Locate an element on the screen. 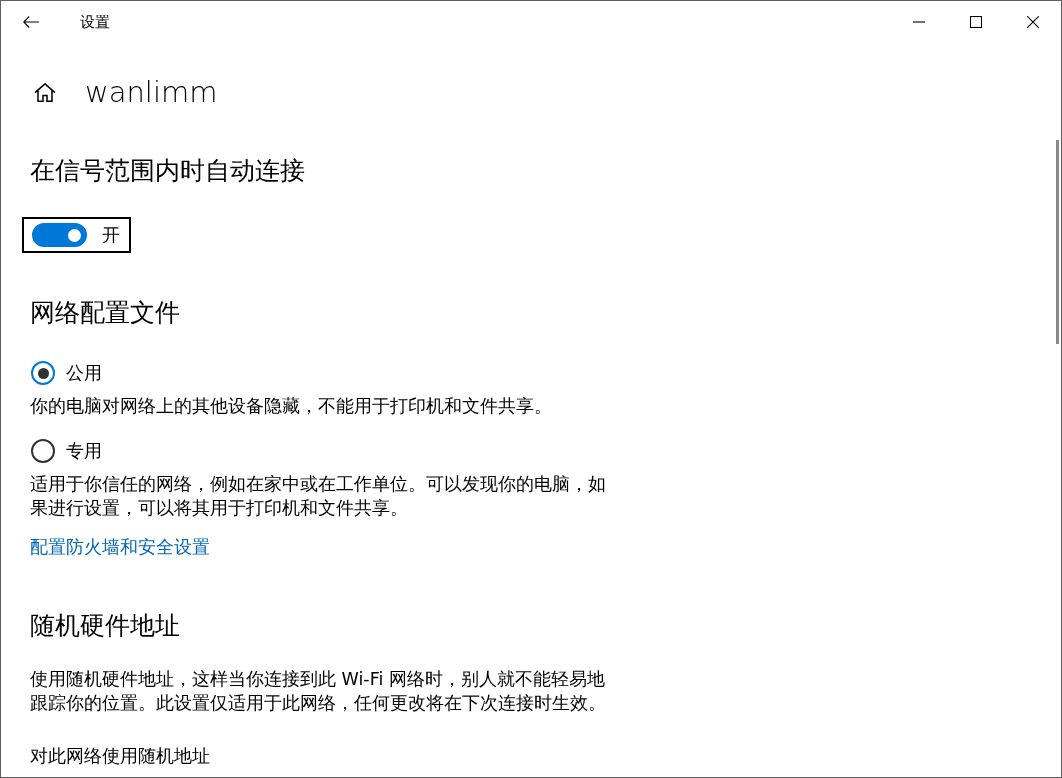  section-description: 使用随机硬件地址，这样当你连接到此 Wi-Fi 网络时，别人就不能轻易地跟踪你的位置。此设置仅适用于此网络，任何更改将在下次连接时生效。 is located at coordinates (318, 691).